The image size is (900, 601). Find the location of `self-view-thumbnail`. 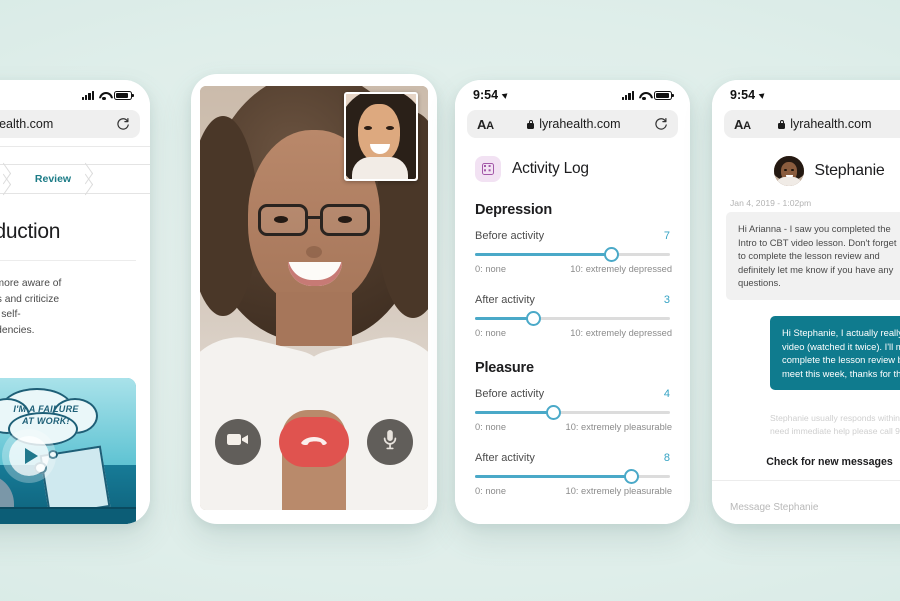

self-view-thumbnail is located at coordinates (381, 136).